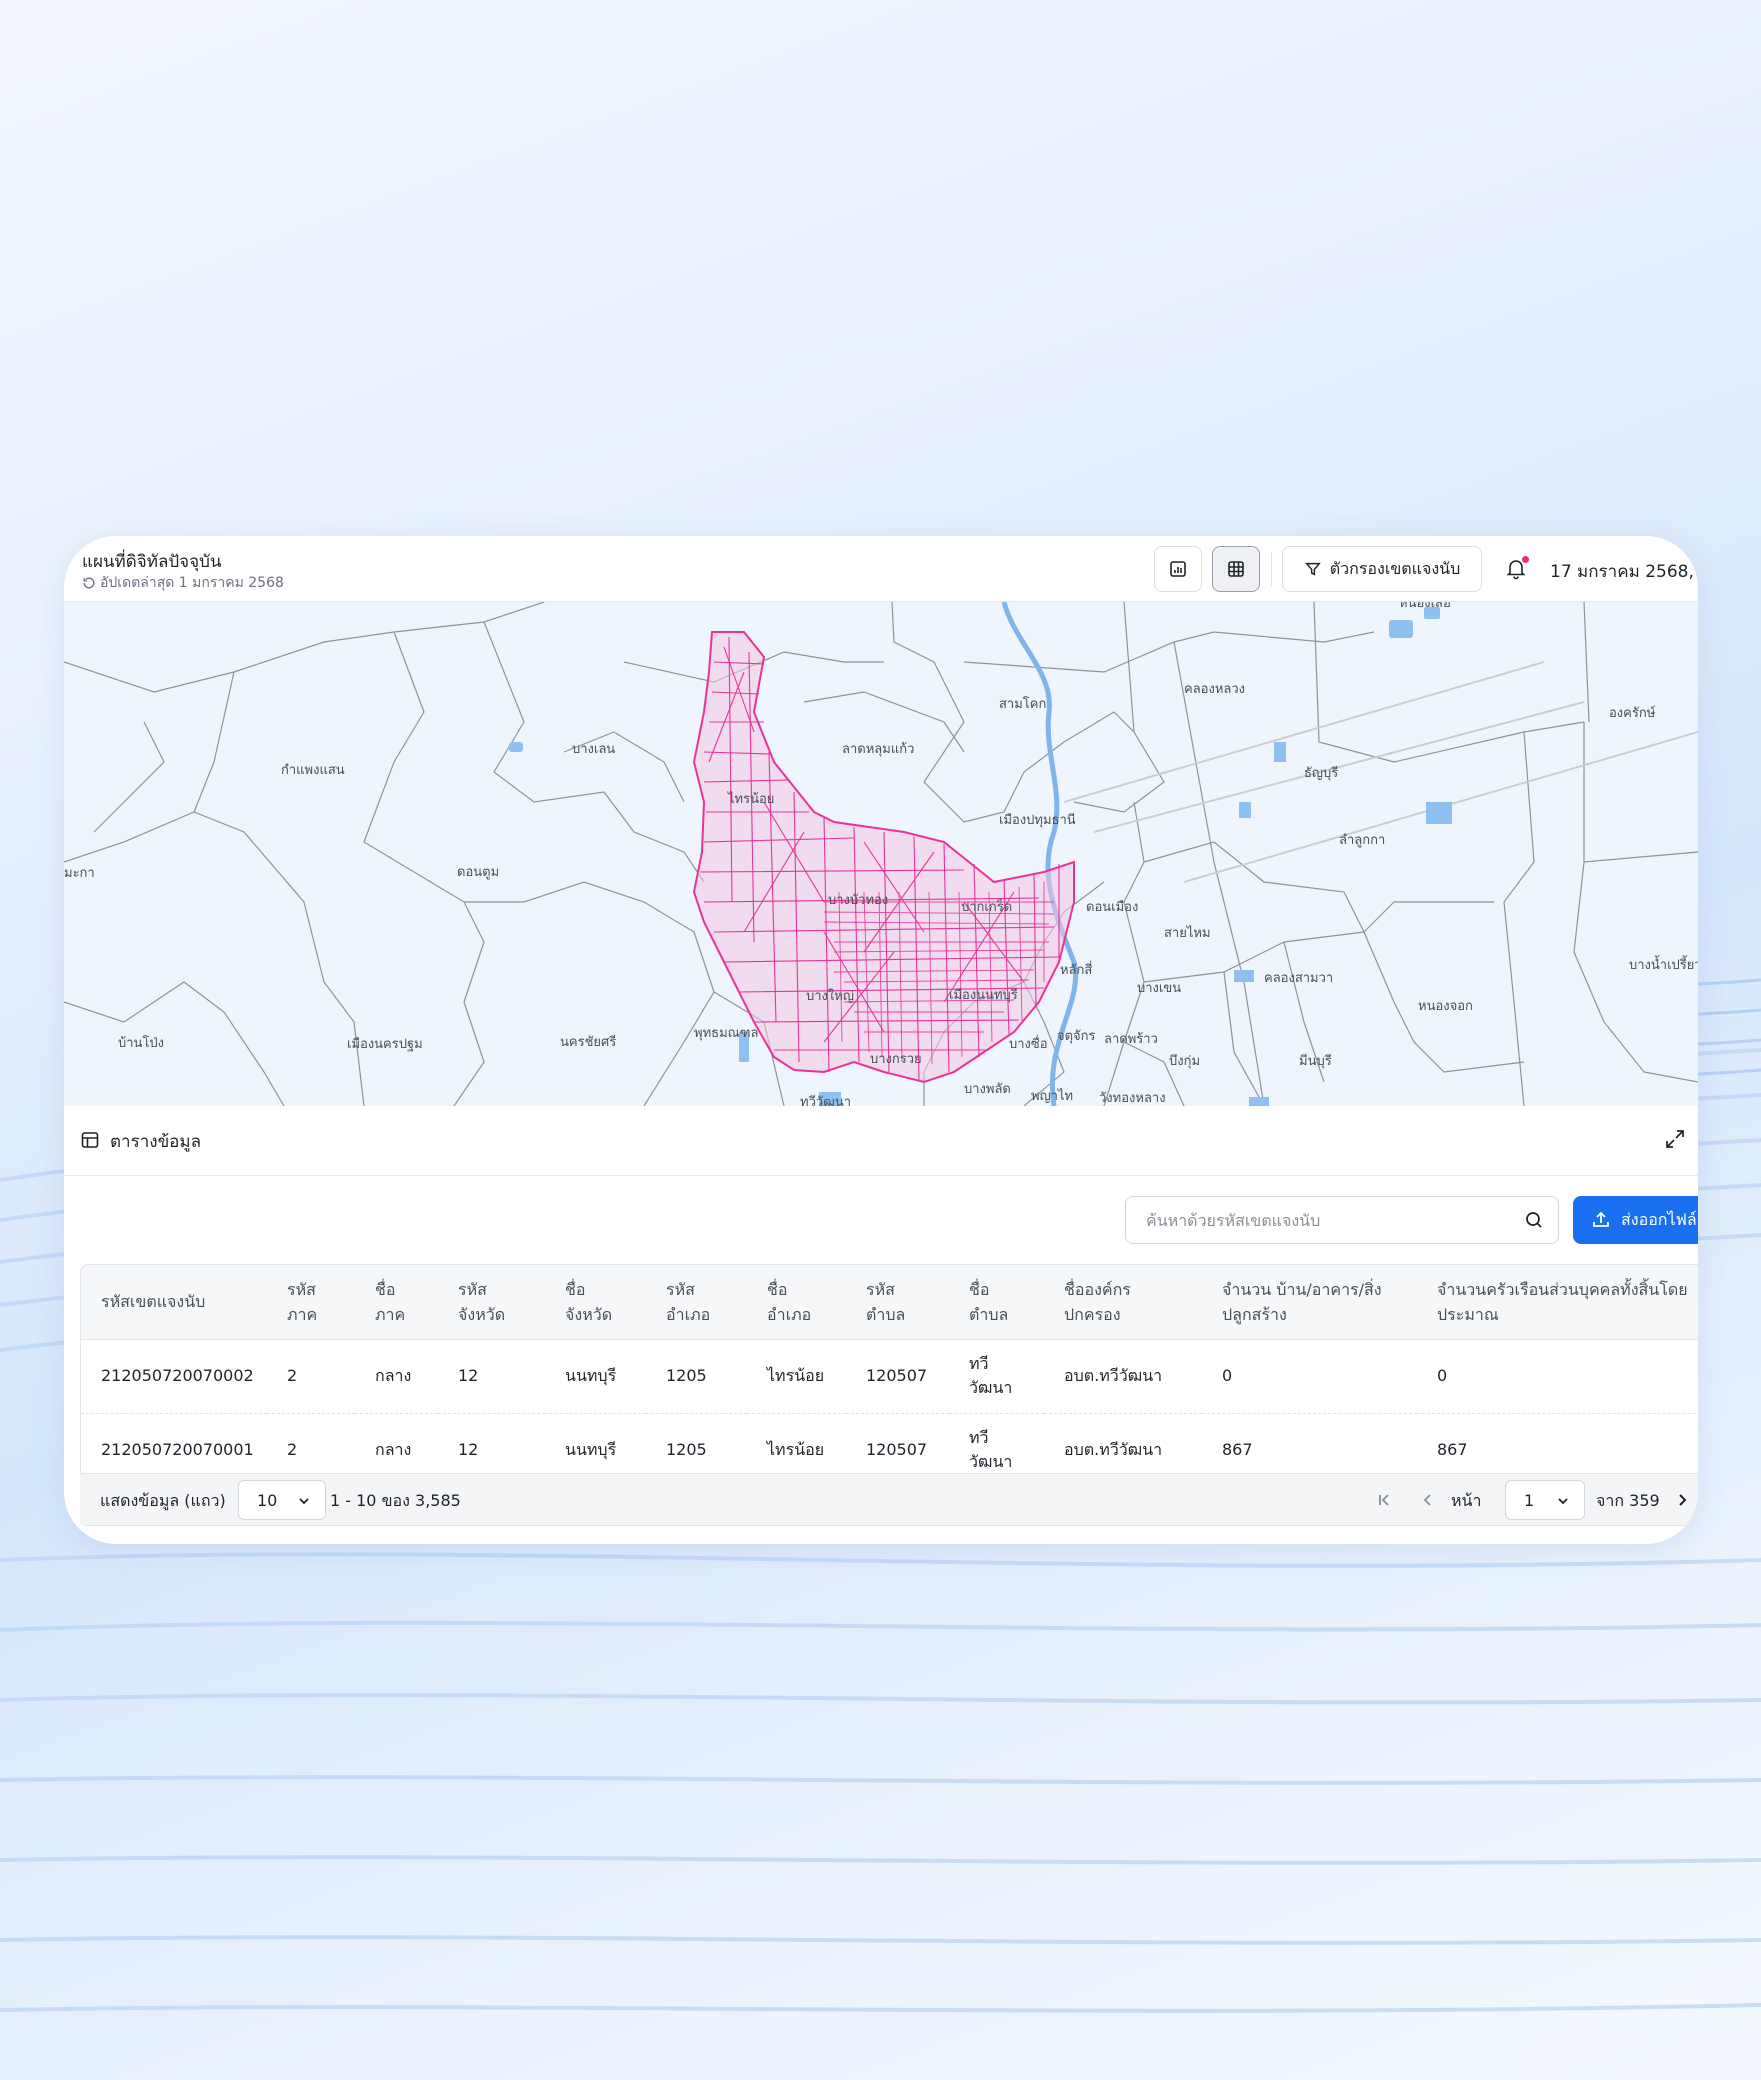 The height and width of the screenshot is (2080, 1761). I want to click on map-label: พุทธมณฑล, so click(726, 1033).